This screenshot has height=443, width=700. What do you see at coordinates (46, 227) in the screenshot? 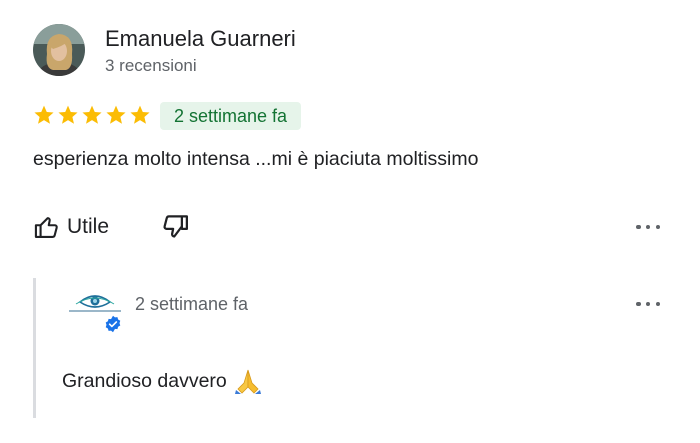
I see `thumb-up-outline-icon` at bounding box center [46, 227].